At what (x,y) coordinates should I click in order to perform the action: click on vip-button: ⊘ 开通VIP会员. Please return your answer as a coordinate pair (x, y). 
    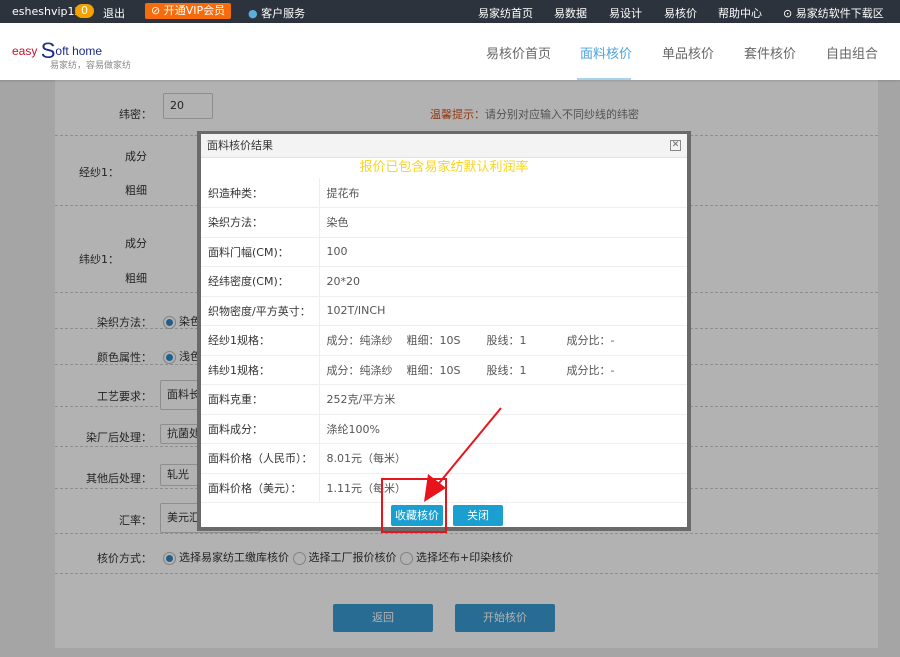
    Looking at the image, I should click on (188, 11).